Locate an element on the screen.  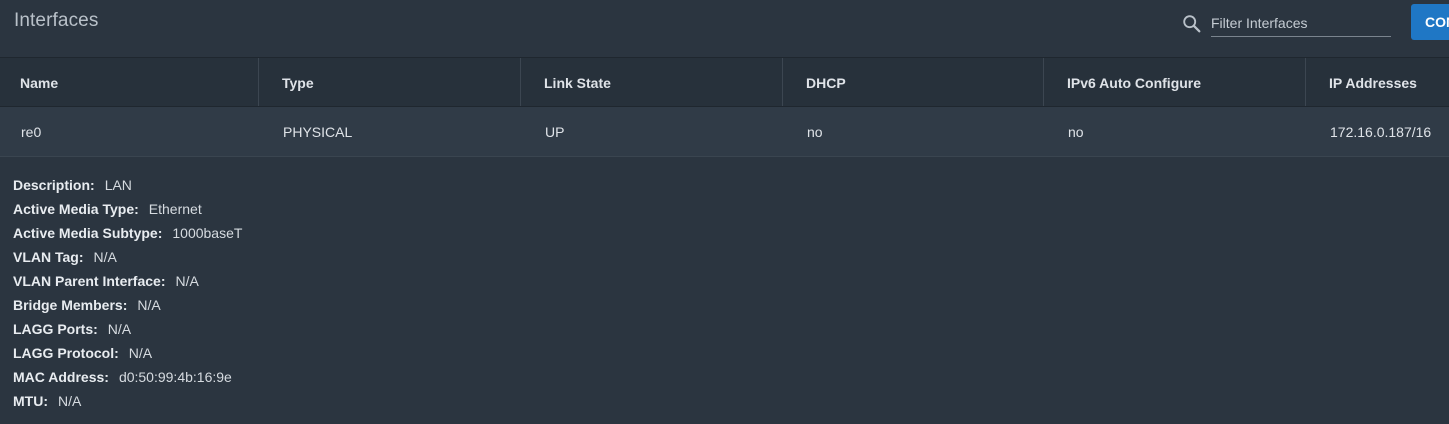
cell-ipv6-auto-configure: no is located at coordinates (1076, 132).